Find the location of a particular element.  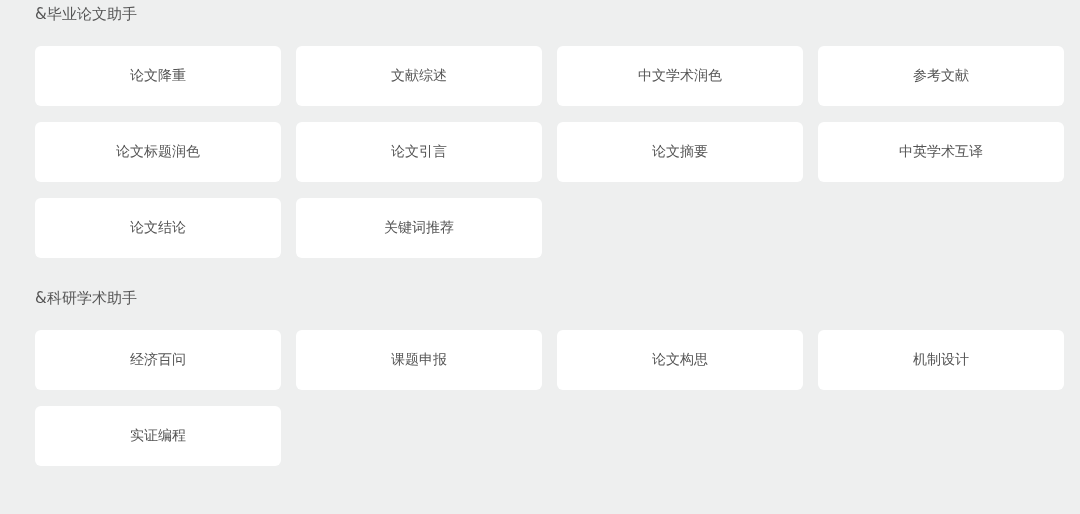

tool-button: 论文引言 is located at coordinates (419, 152).